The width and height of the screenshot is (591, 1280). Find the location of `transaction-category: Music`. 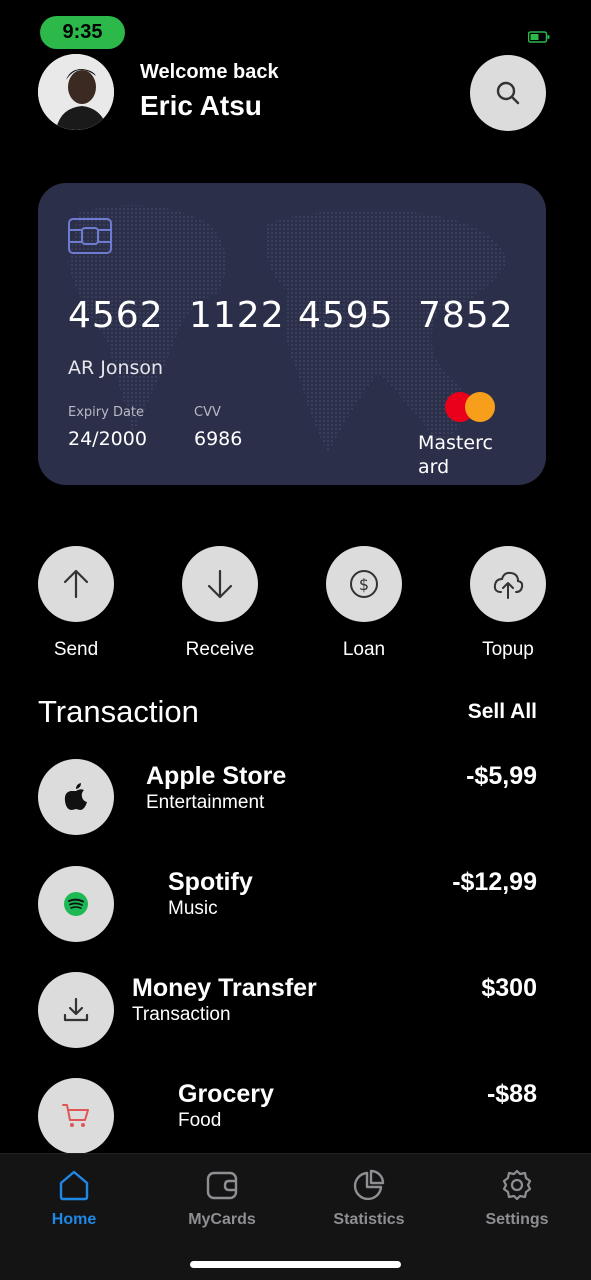

transaction-category: Music is located at coordinates (193, 908).